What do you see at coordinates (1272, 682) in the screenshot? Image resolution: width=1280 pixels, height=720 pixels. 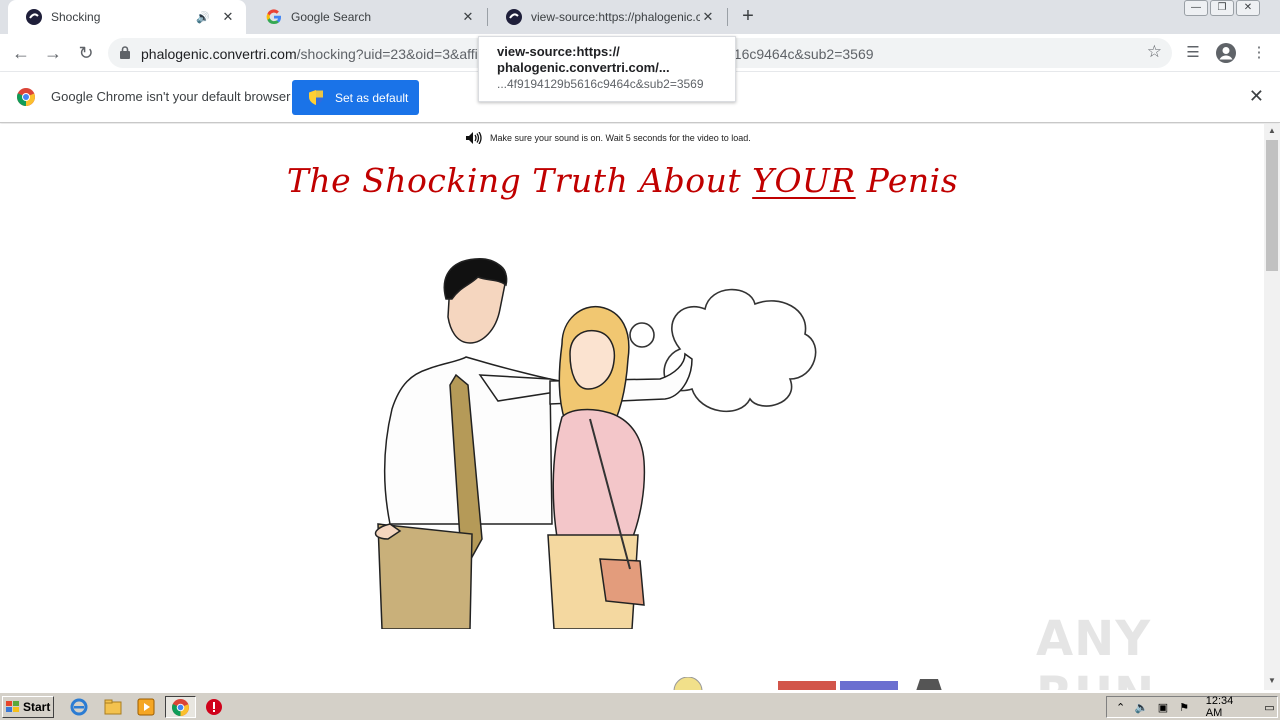 I see `scroll-down-arrow-icon: ▼` at bounding box center [1272, 682].